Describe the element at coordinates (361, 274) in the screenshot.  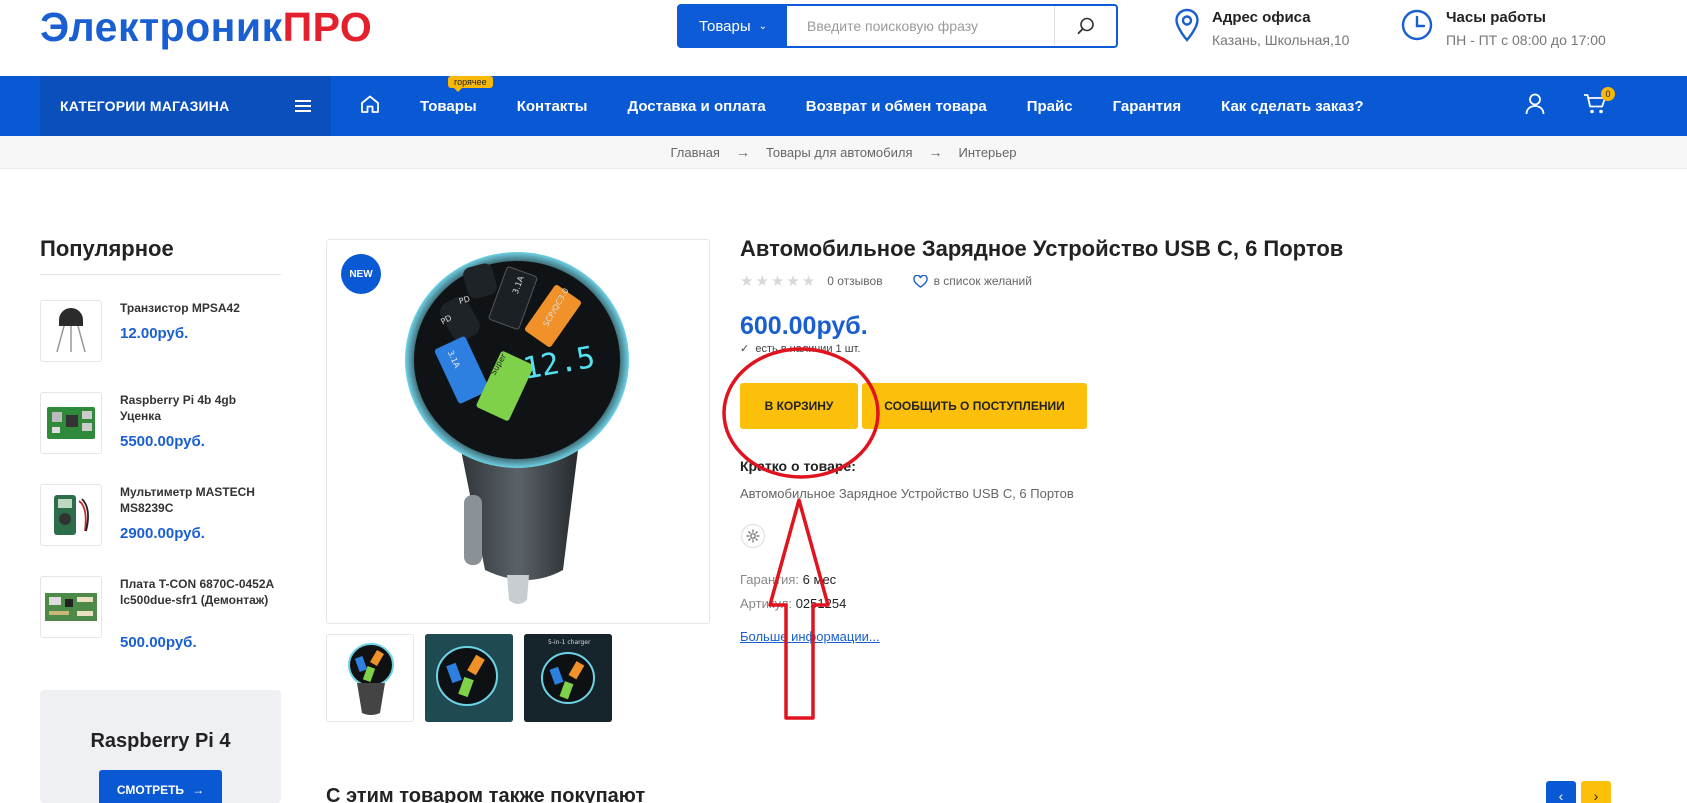
I see `new-badge: NEW` at that location.